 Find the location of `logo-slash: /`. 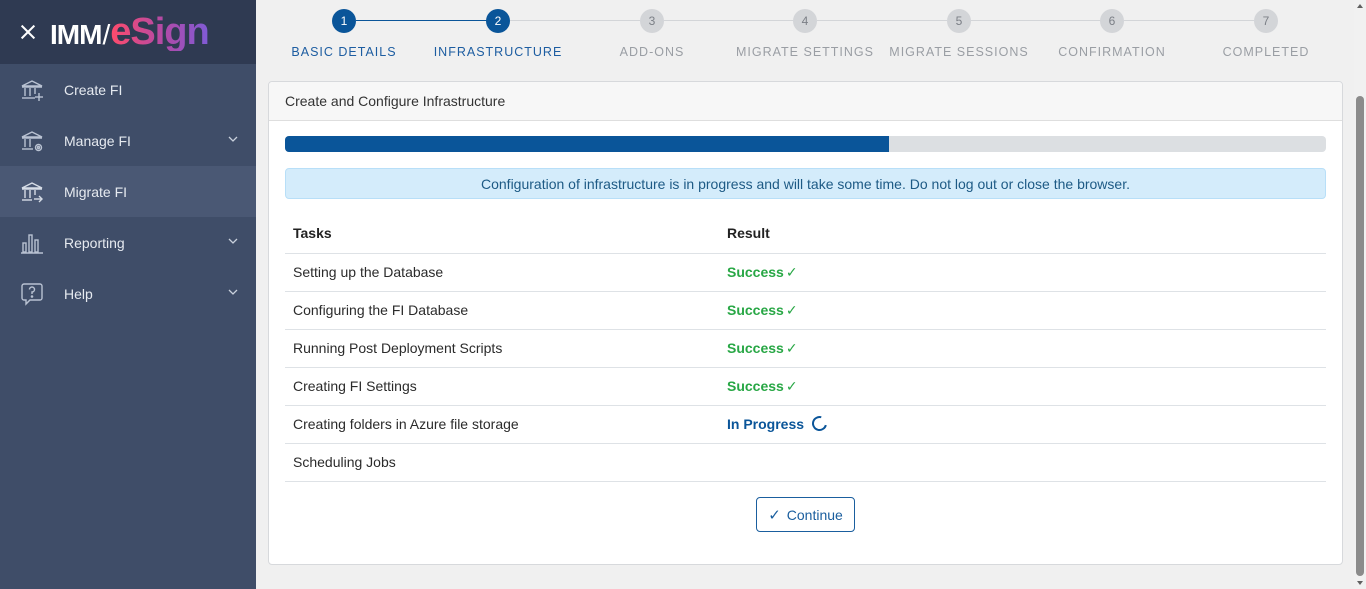

logo-slash: / is located at coordinates (106, 34).